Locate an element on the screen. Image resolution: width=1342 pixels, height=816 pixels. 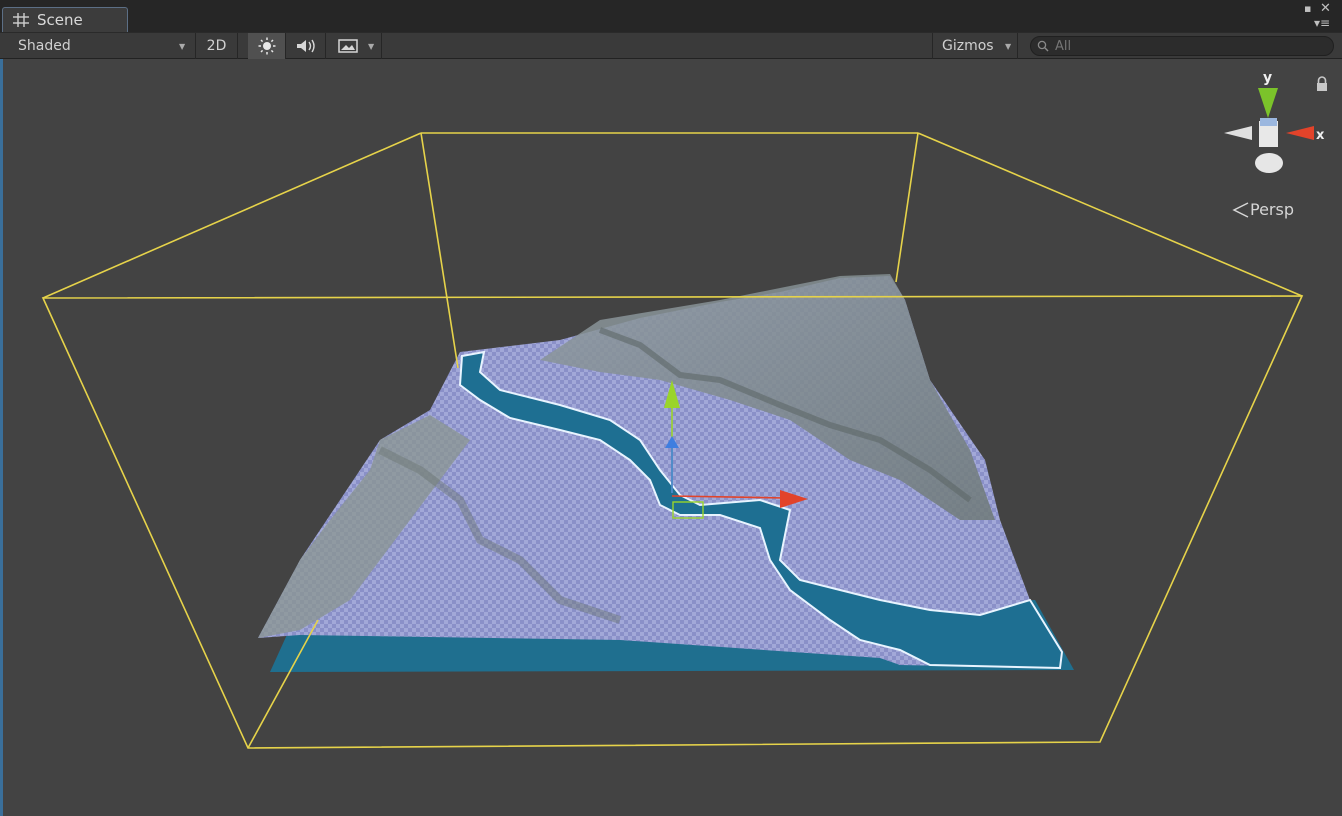
tab-bar: Scene ▪ ✕ ▾≡ is located at coordinates (671, 16).